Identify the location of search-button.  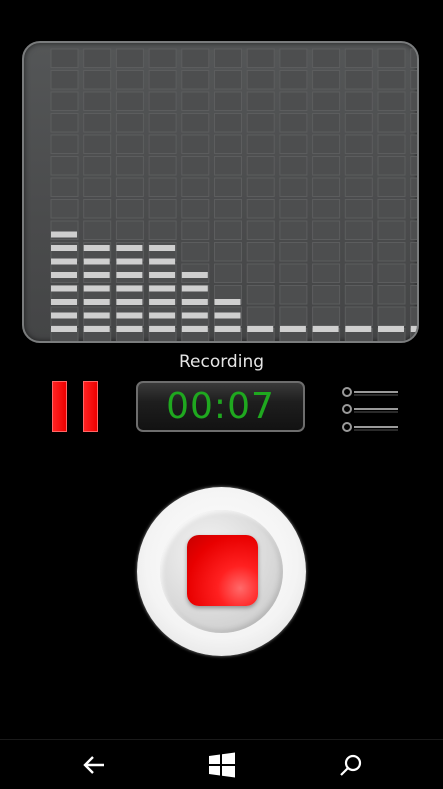
(351, 764).